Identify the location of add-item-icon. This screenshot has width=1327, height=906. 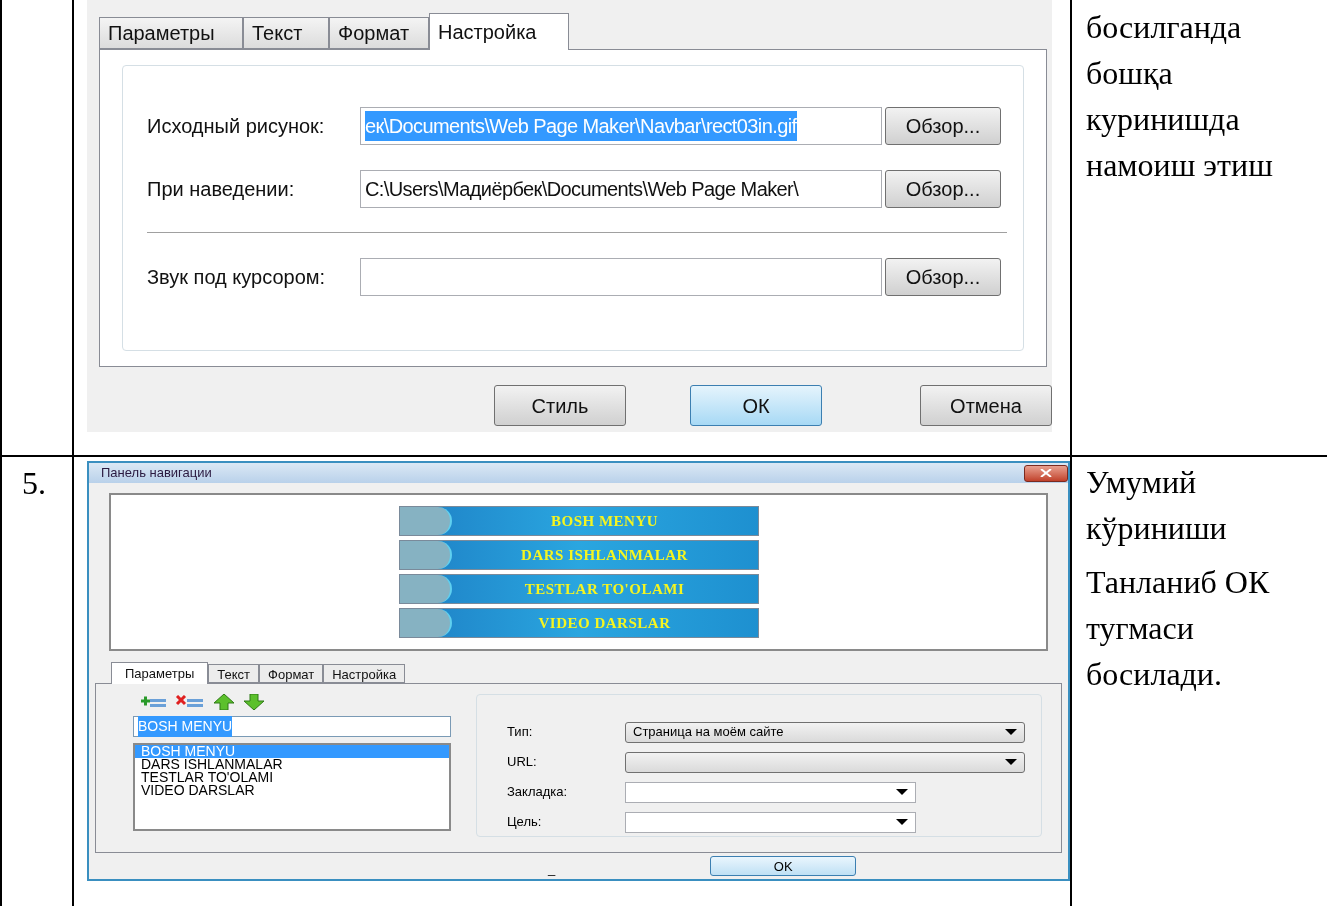
(153, 702).